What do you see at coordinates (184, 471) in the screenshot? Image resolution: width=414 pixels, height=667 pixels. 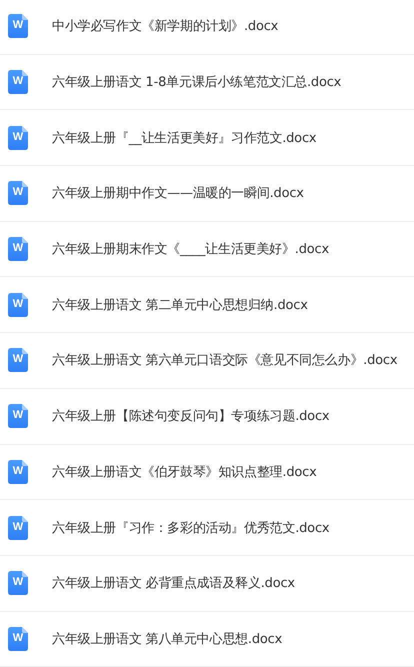 I see `file-name: 六年级上册语文《伯牙鼓琴》知识点整理.docx` at bounding box center [184, 471].